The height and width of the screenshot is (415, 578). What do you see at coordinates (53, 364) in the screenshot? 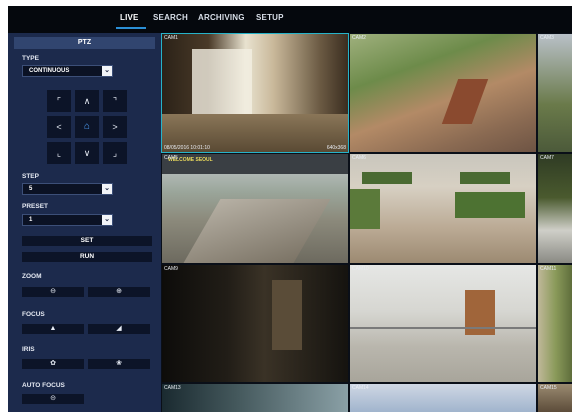
I see `iris-close-icon: ✿` at bounding box center [53, 364].